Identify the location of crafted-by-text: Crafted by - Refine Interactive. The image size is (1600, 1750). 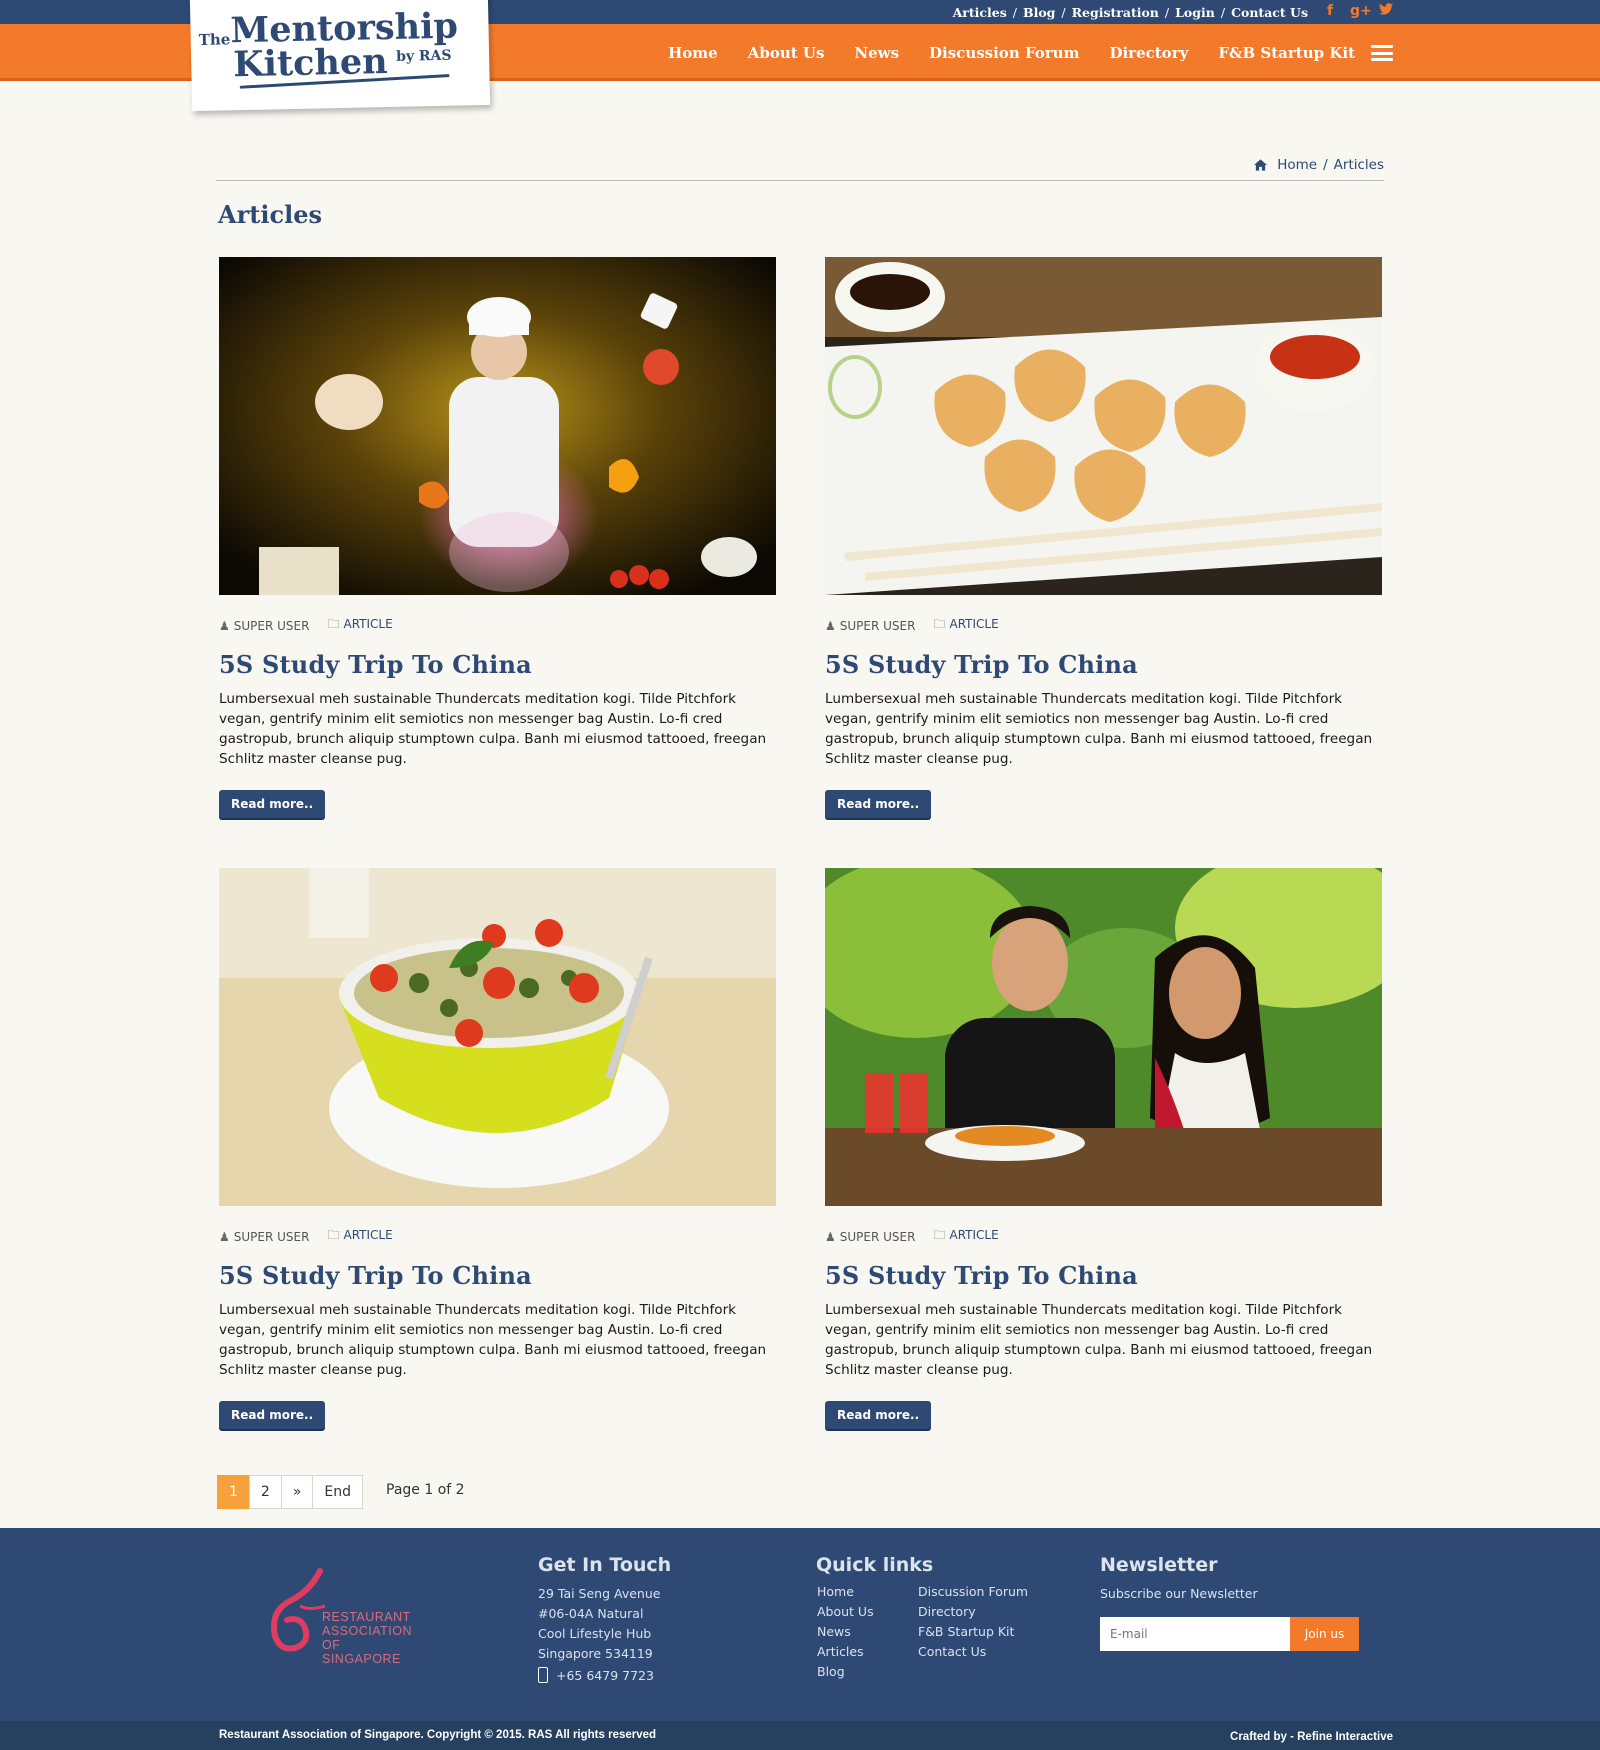
(1311, 1737).